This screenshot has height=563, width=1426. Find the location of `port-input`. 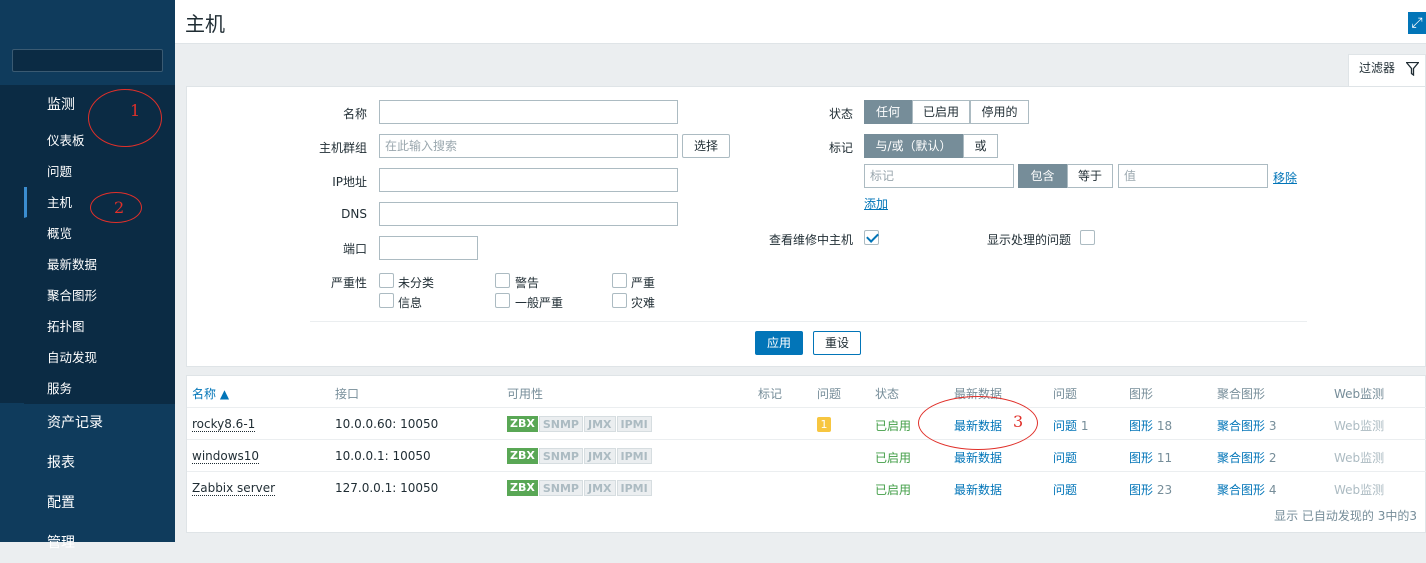

port-input is located at coordinates (428, 248).